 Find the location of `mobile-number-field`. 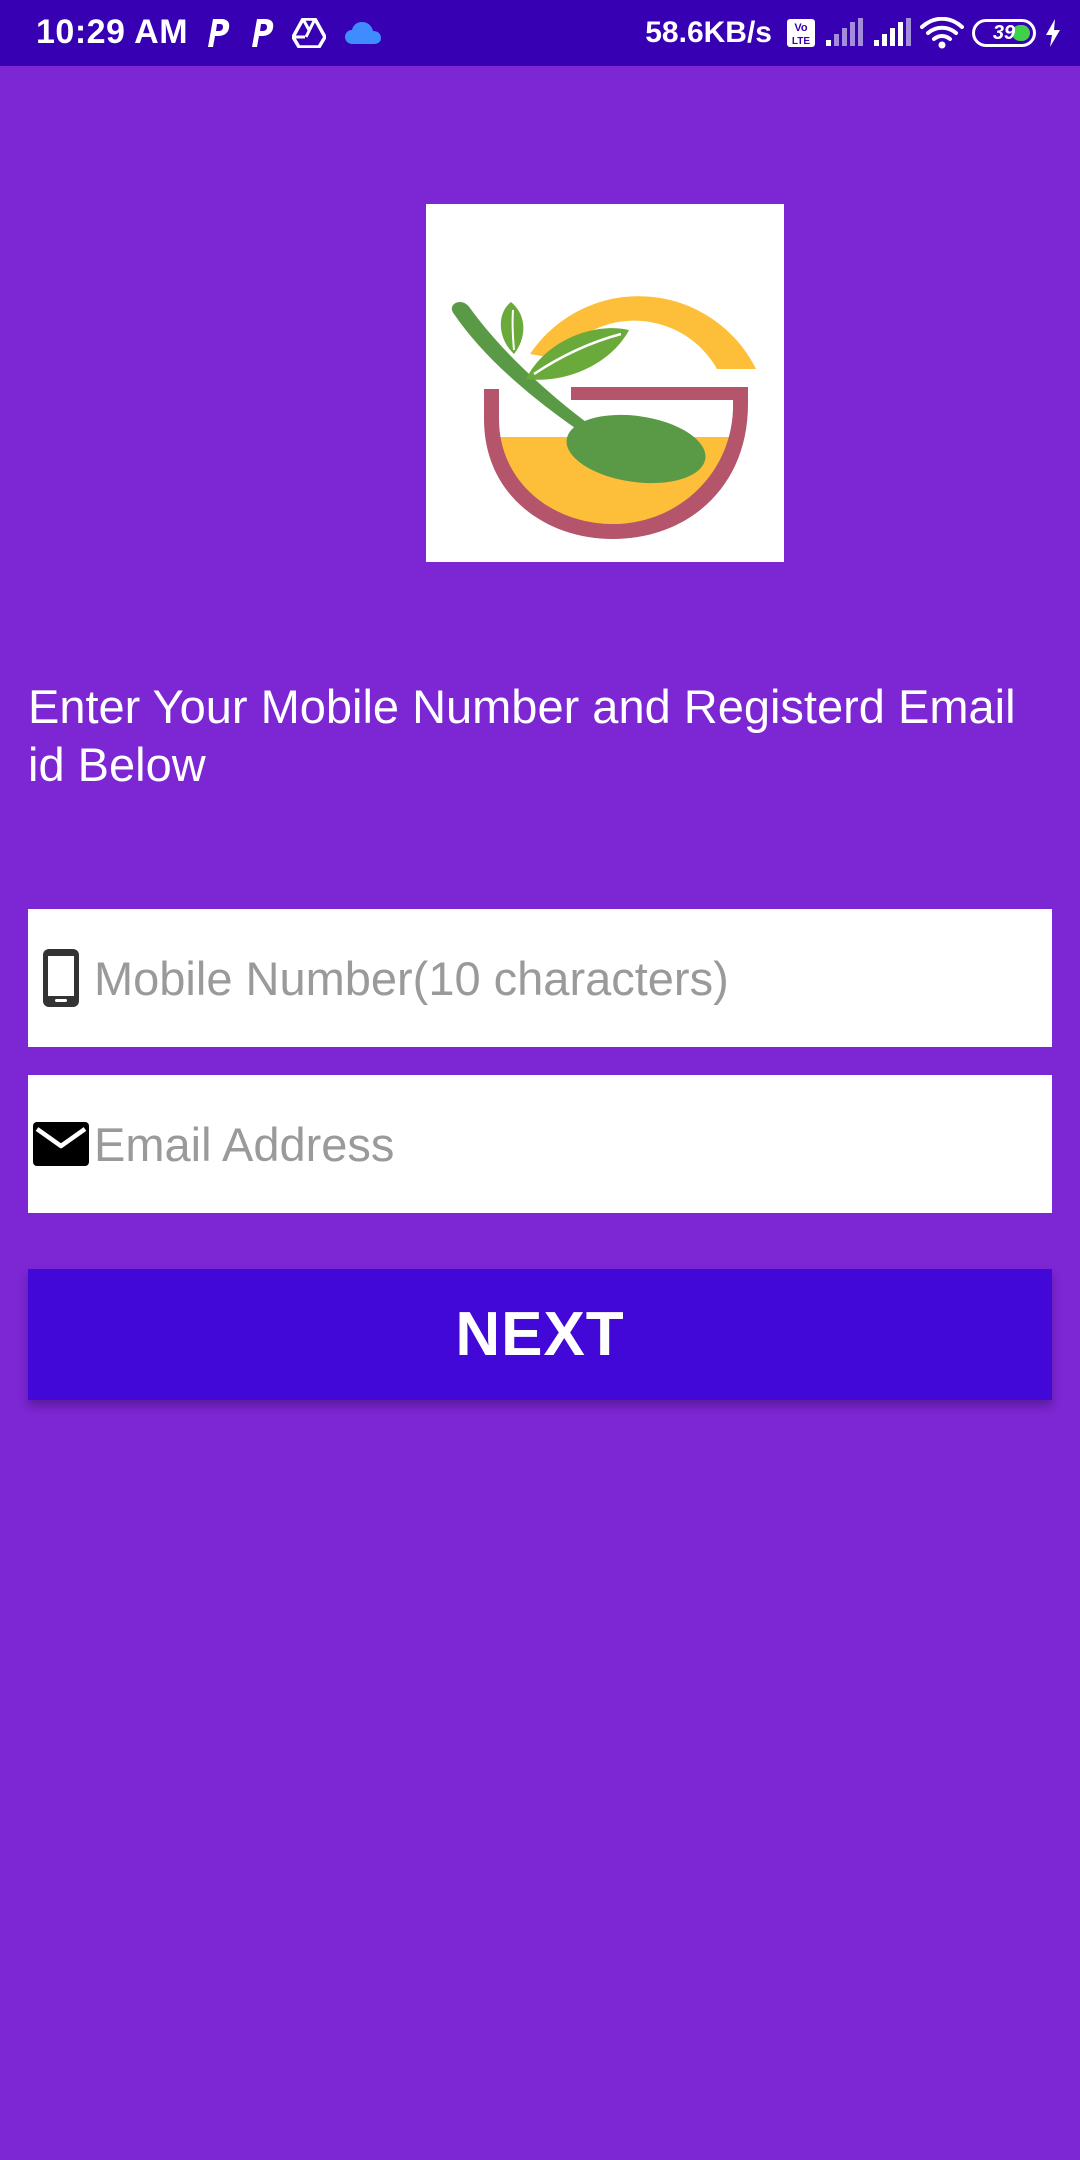

mobile-number-field is located at coordinates (540, 978).